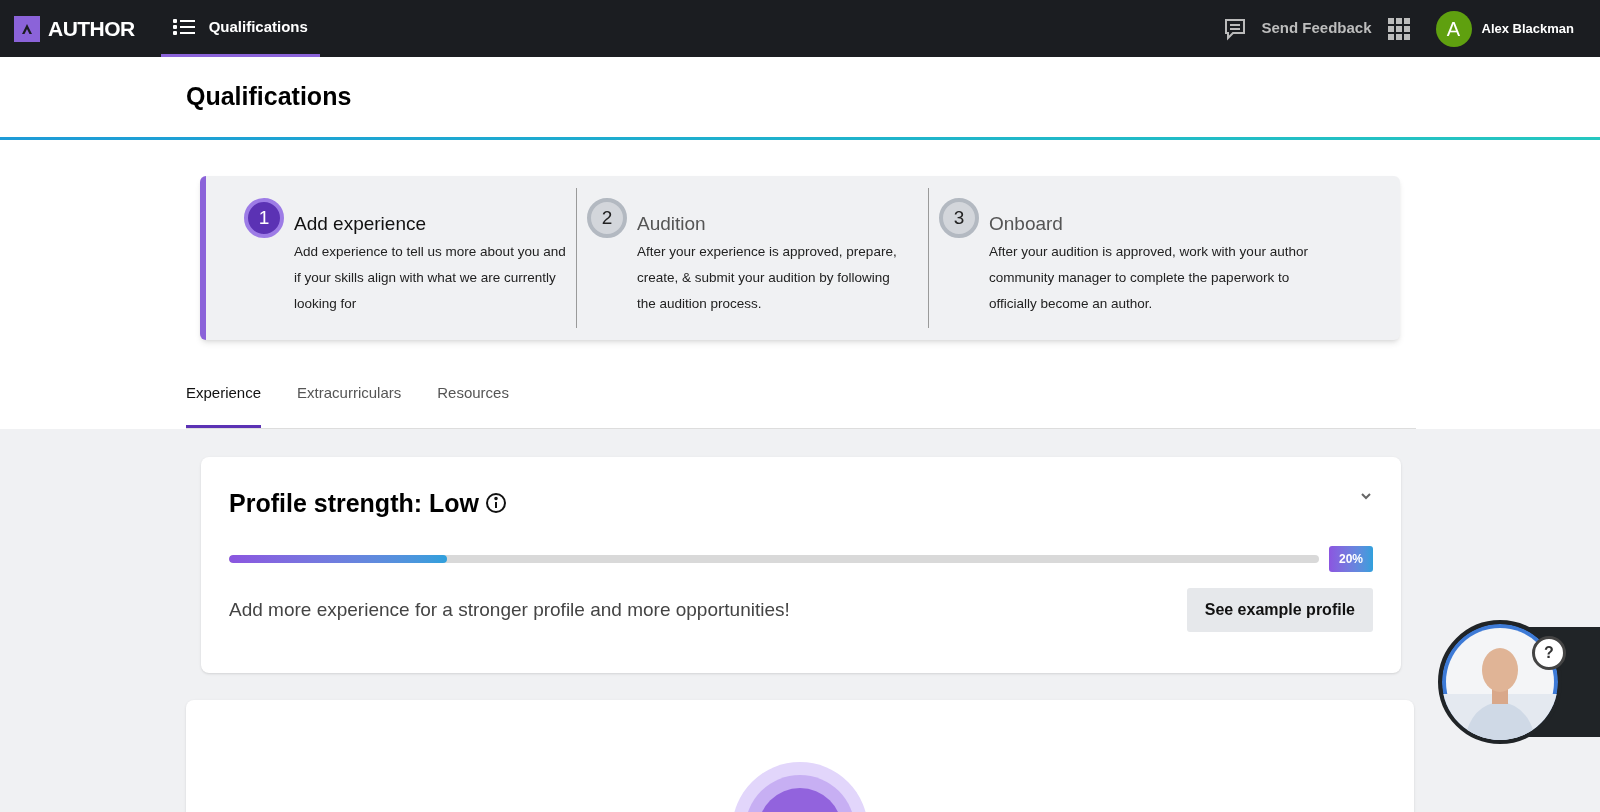 The image size is (1600, 812). I want to click on step-description: After your audition is approved, work with your author community manager to complete the paperwork to officially become an author., so click(1149, 277).